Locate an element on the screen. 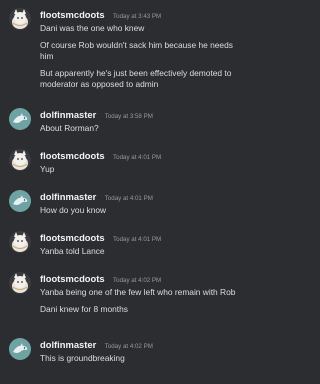  message-text: Yup is located at coordinates (47, 169).